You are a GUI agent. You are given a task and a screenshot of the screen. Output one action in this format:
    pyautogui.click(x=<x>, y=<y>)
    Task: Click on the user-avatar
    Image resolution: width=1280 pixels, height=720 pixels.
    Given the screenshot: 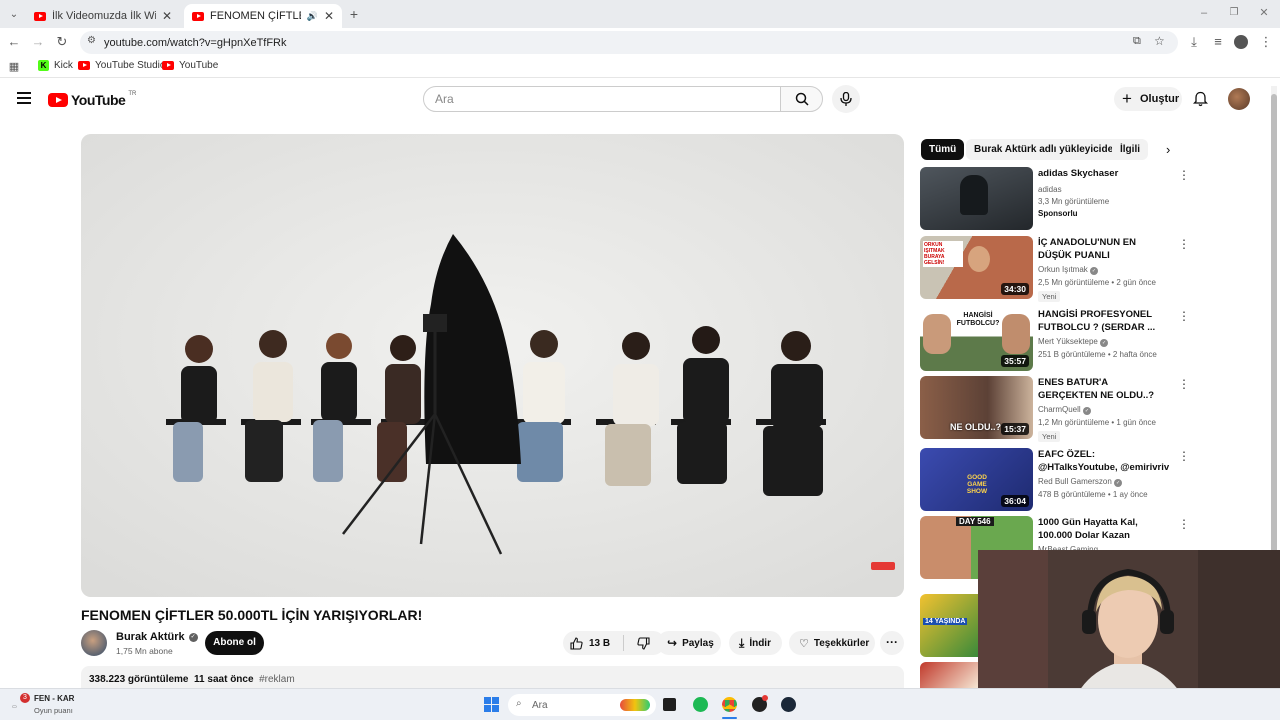 What is the action you would take?
    pyautogui.click(x=1239, y=99)
    